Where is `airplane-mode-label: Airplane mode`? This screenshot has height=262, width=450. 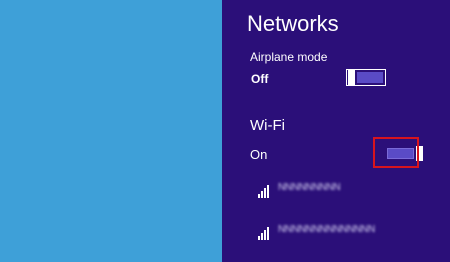 airplane-mode-label: Airplane mode is located at coordinates (289, 57).